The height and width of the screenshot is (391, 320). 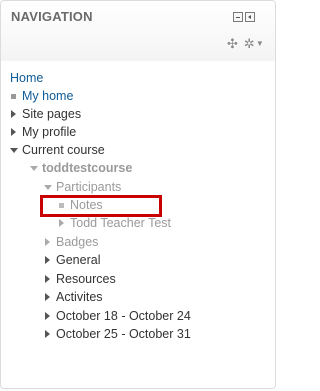 I want to click on nav-item-label: Resources, so click(x=86, y=279).